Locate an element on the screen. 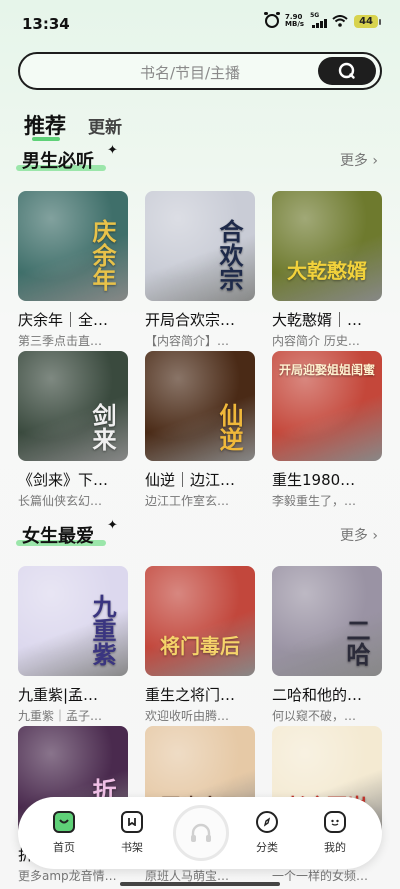 Image resolution: width=400 pixels, height=889 pixels. search-icon is located at coordinates (346, 70).